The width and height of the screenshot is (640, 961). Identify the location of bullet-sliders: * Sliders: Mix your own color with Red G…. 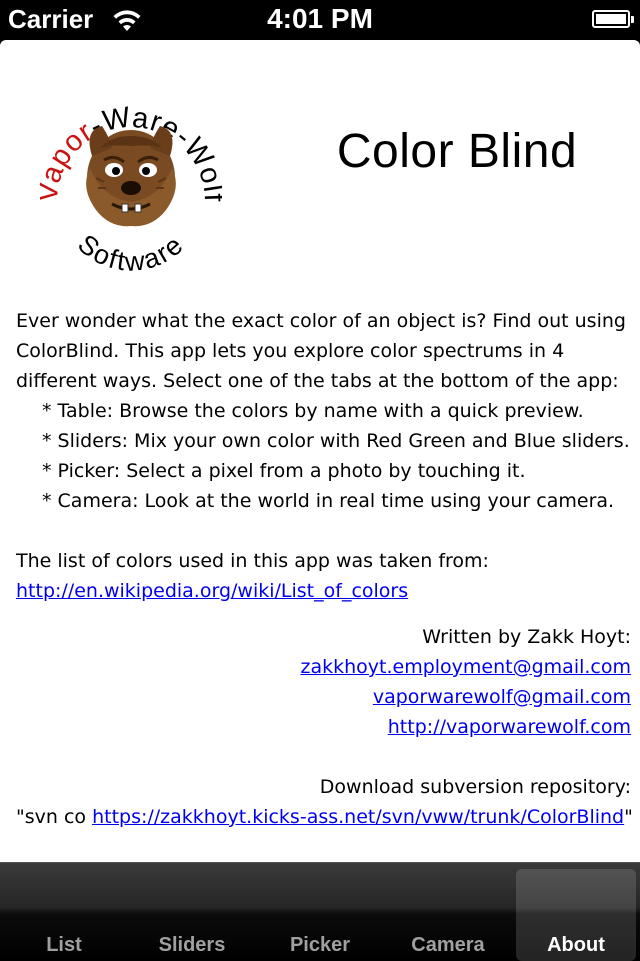
(336, 441).